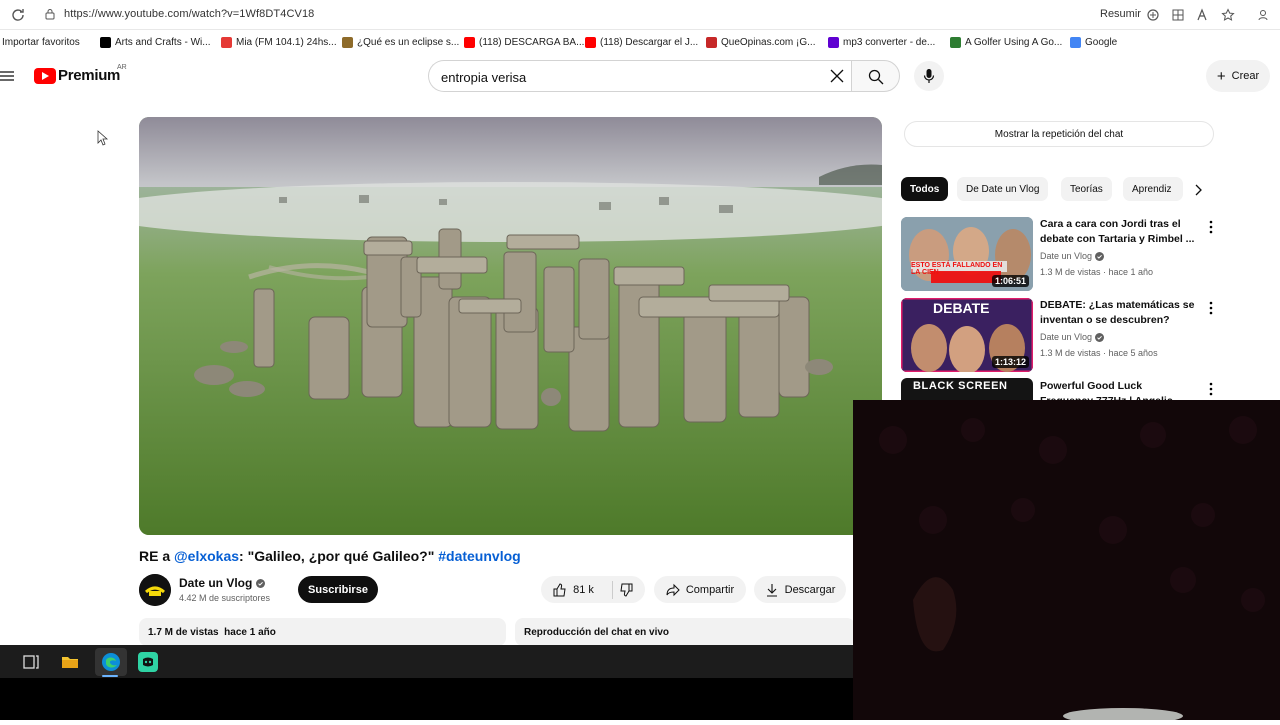 The height and width of the screenshot is (725, 1280). What do you see at coordinates (955, 42) in the screenshot?
I see `site-icon` at bounding box center [955, 42].